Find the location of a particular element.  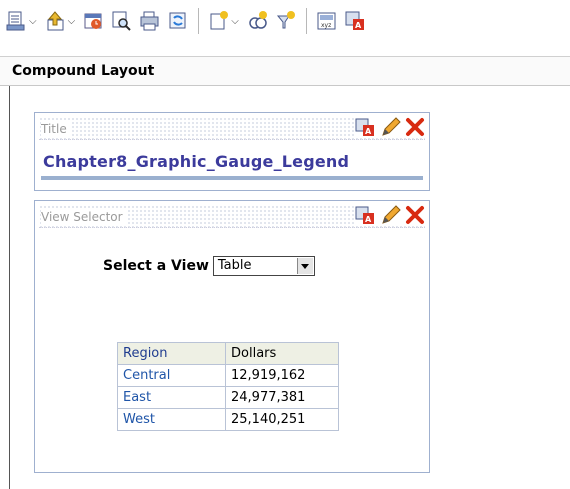

compound-layout-bar: Compound Layout is located at coordinates (285, 71).